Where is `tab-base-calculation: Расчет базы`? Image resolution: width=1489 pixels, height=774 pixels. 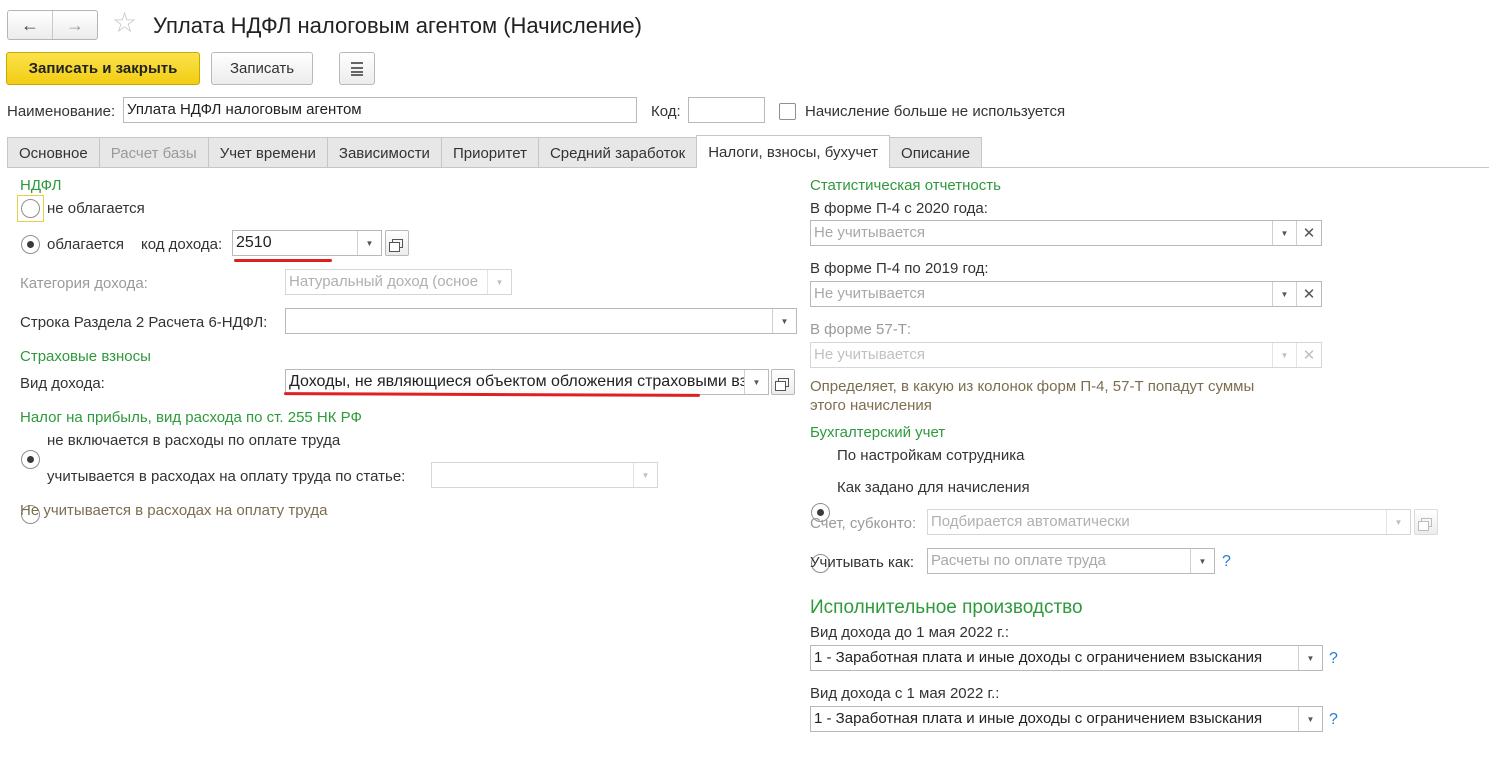 tab-base-calculation: Расчет базы is located at coordinates (153, 152).